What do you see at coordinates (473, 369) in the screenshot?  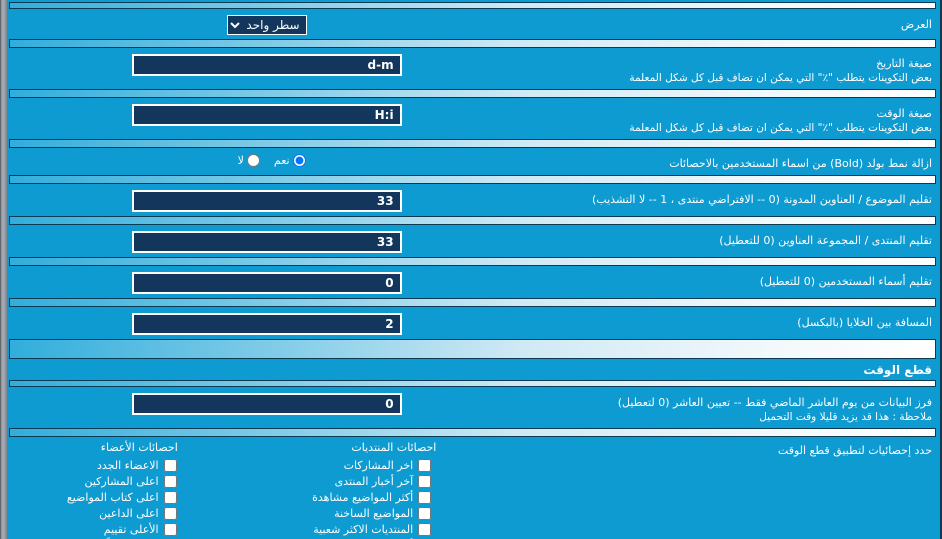 I see `row-cutoff-title: قطع الوقت` at bounding box center [473, 369].